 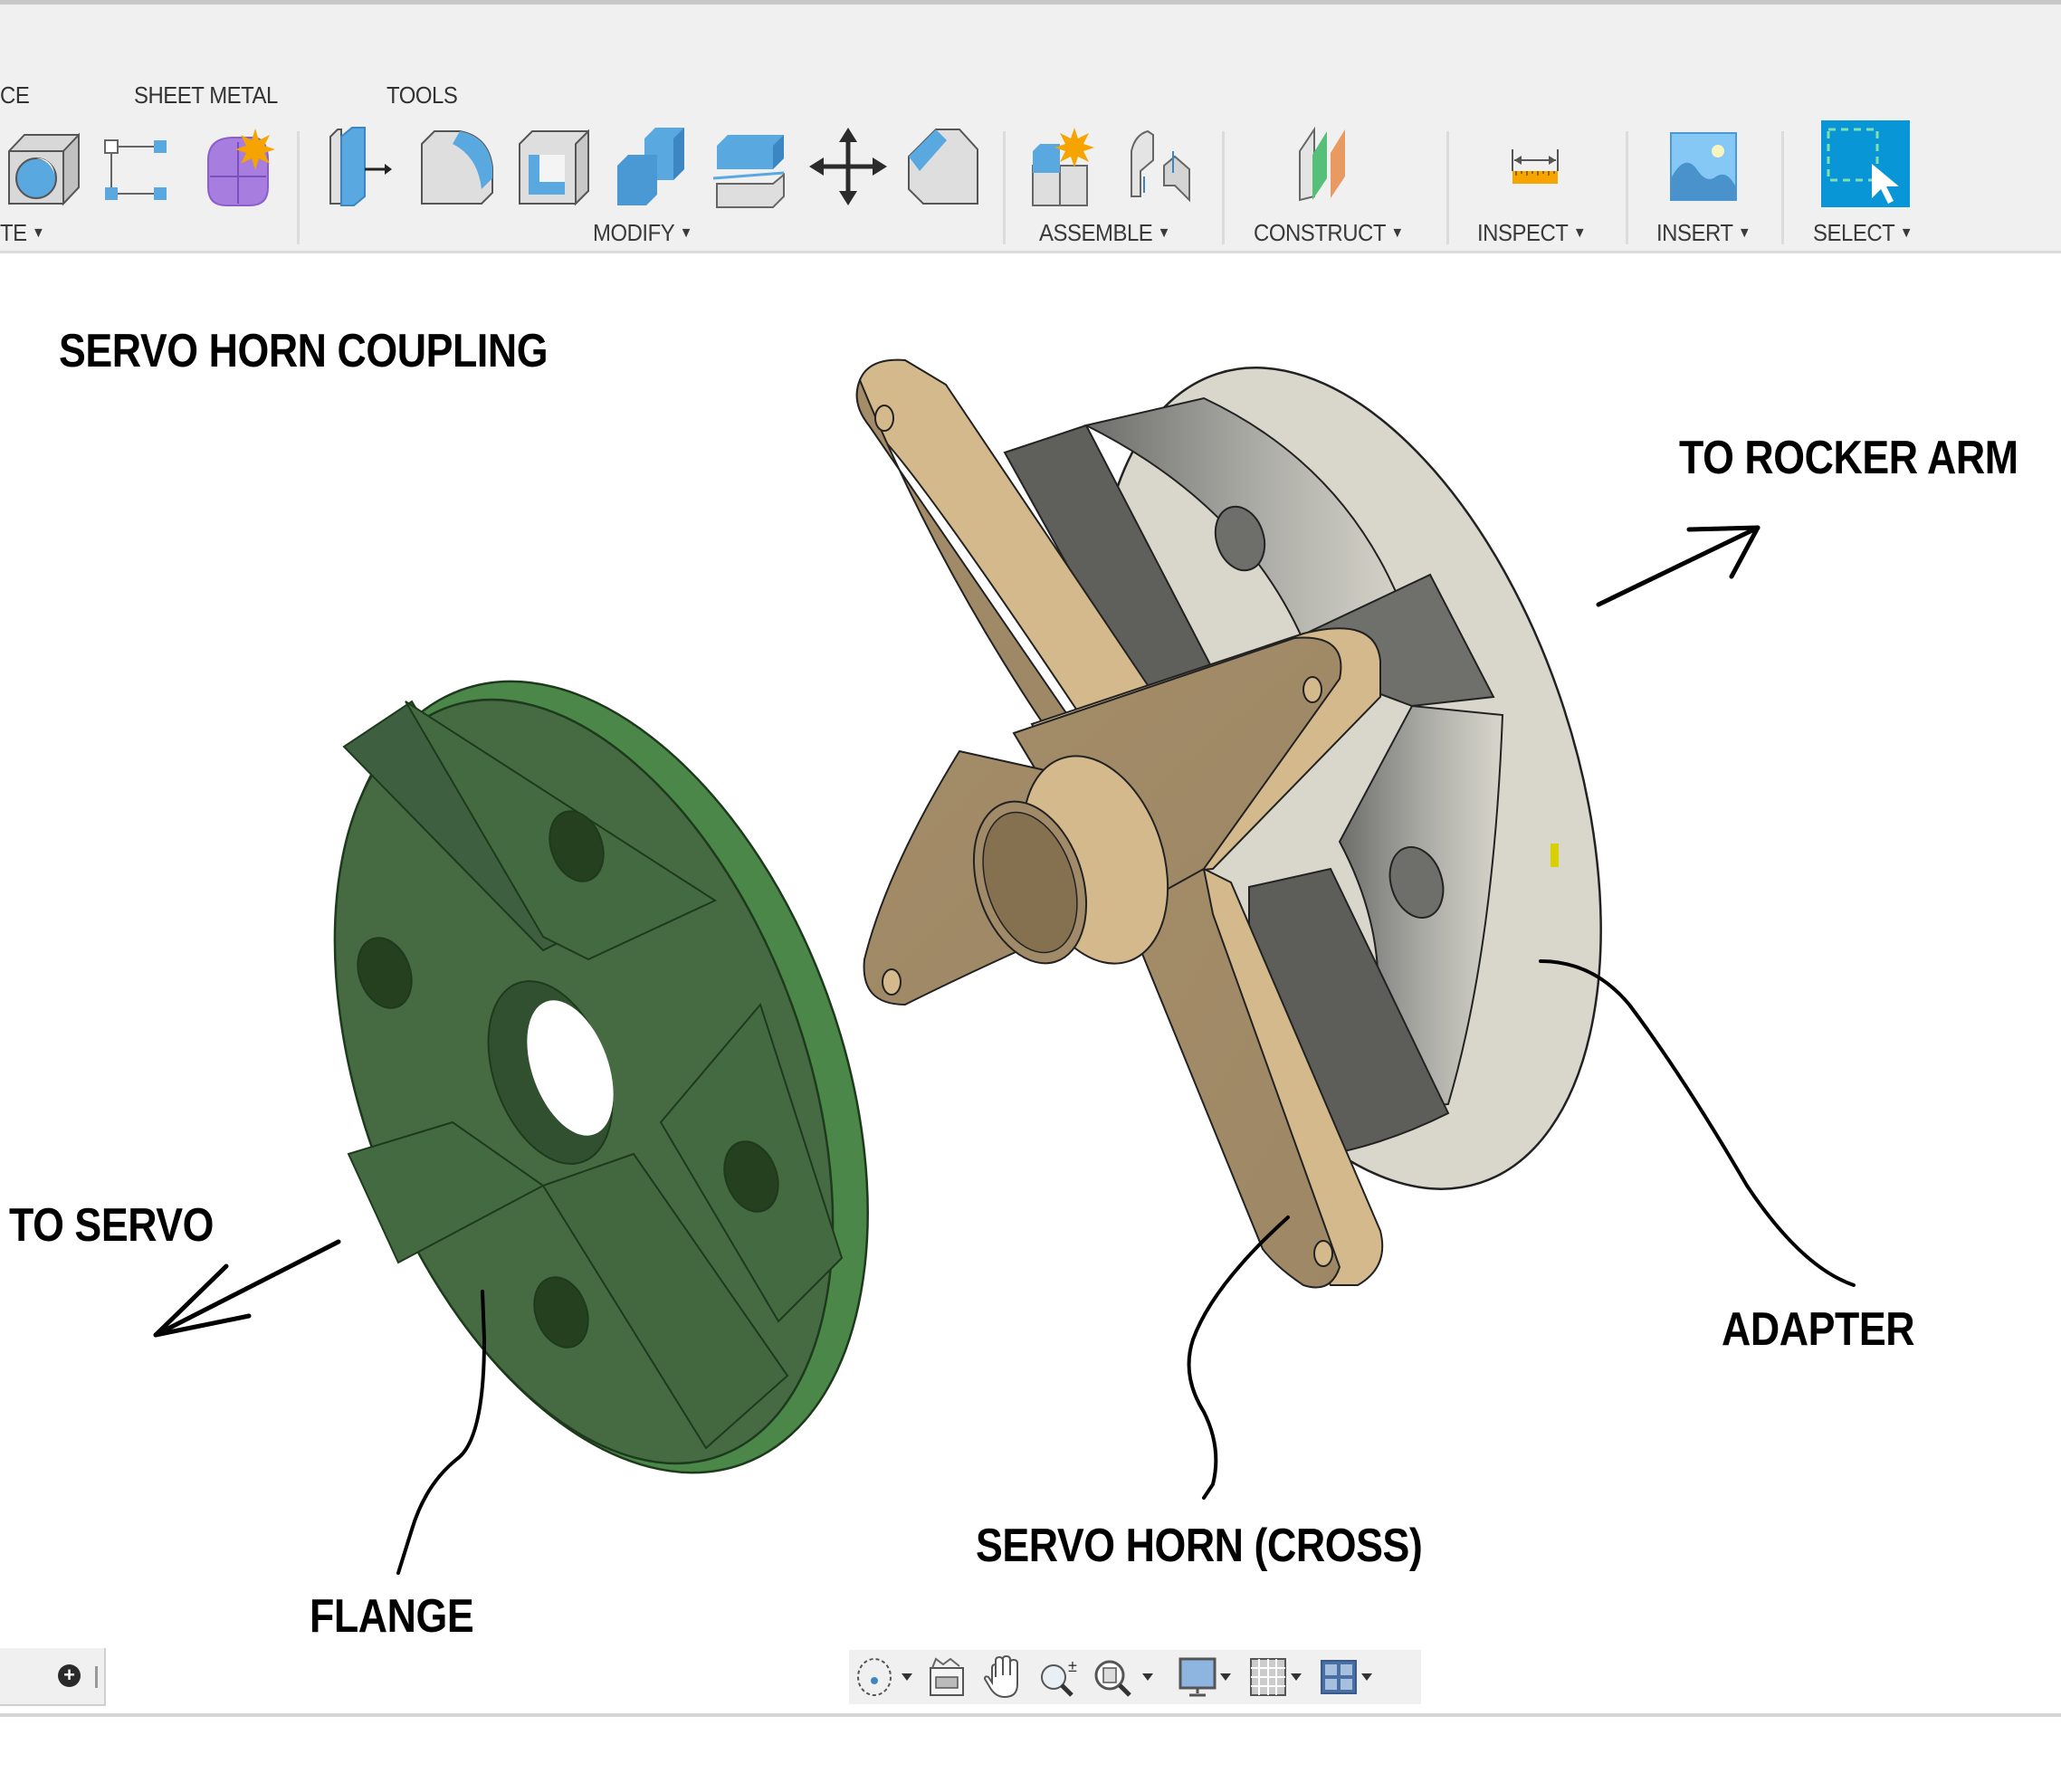 I want to click on new-component-icon, so click(x=1068, y=167).